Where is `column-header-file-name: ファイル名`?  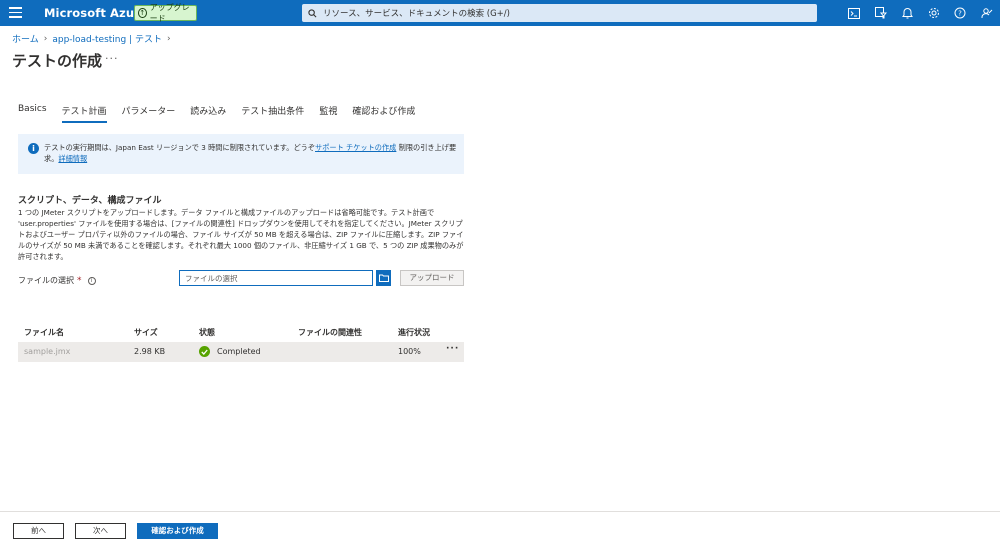
column-header-file-name: ファイル名 is located at coordinates (44, 332).